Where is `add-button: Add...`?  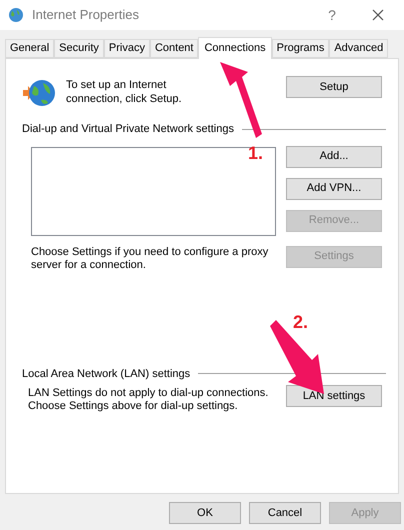
add-button: Add... is located at coordinates (334, 157).